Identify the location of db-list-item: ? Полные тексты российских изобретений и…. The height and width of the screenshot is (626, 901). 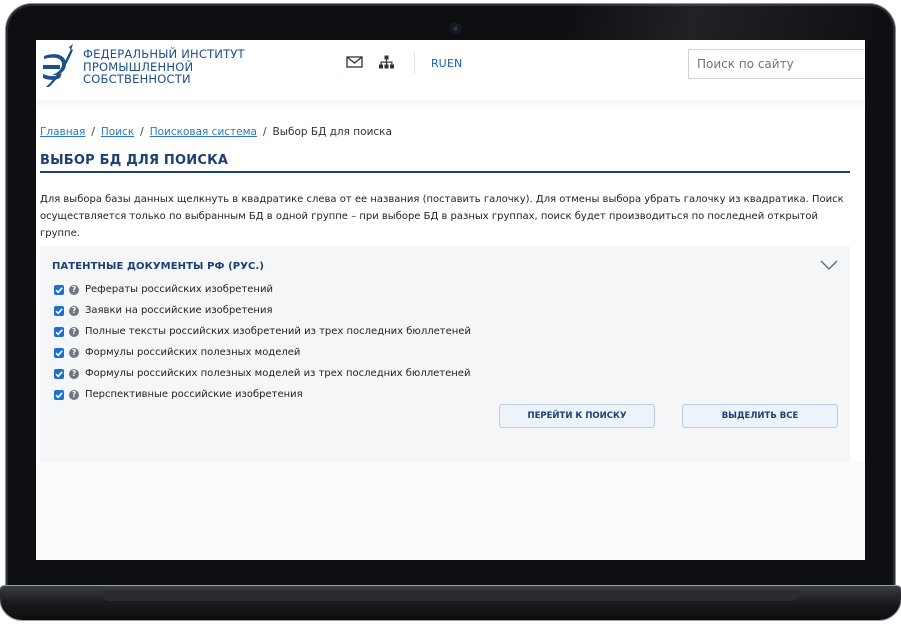
(262, 331).